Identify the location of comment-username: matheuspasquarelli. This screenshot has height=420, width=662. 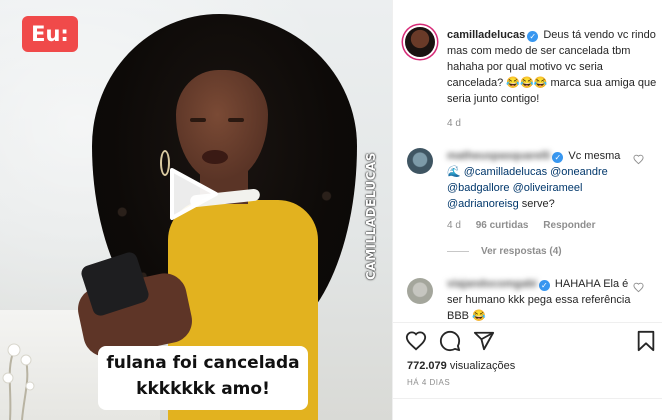
(498, 156).